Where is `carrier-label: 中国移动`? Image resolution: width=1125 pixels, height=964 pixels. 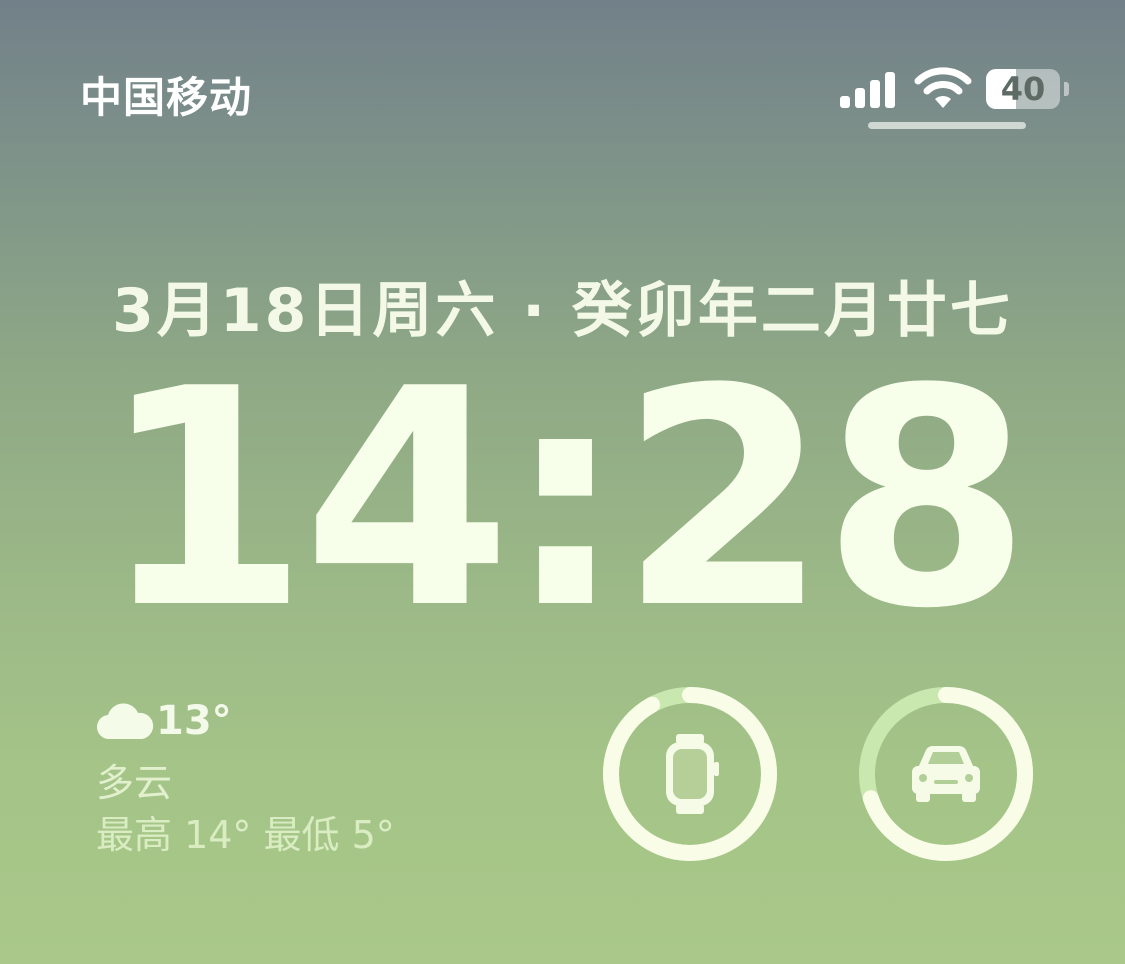 carrier-label: 中国移动 is located at coordinates (166, 97).